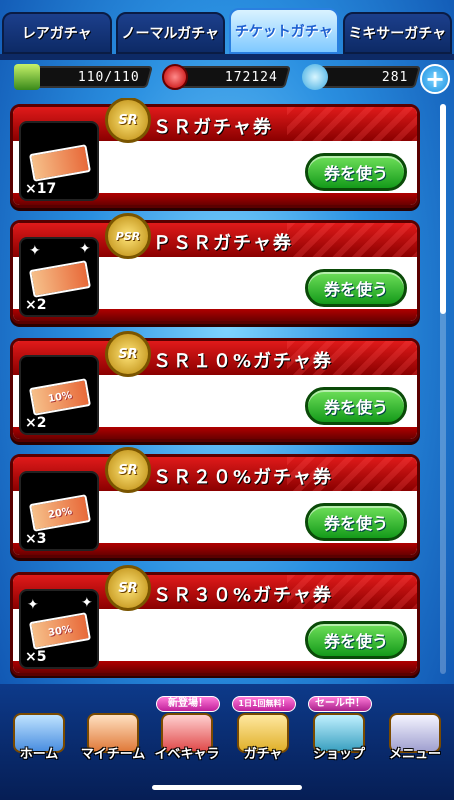 This screenshot has height=800, width=454. I want to click on ticket-icon: 30%, so click(60, 631).